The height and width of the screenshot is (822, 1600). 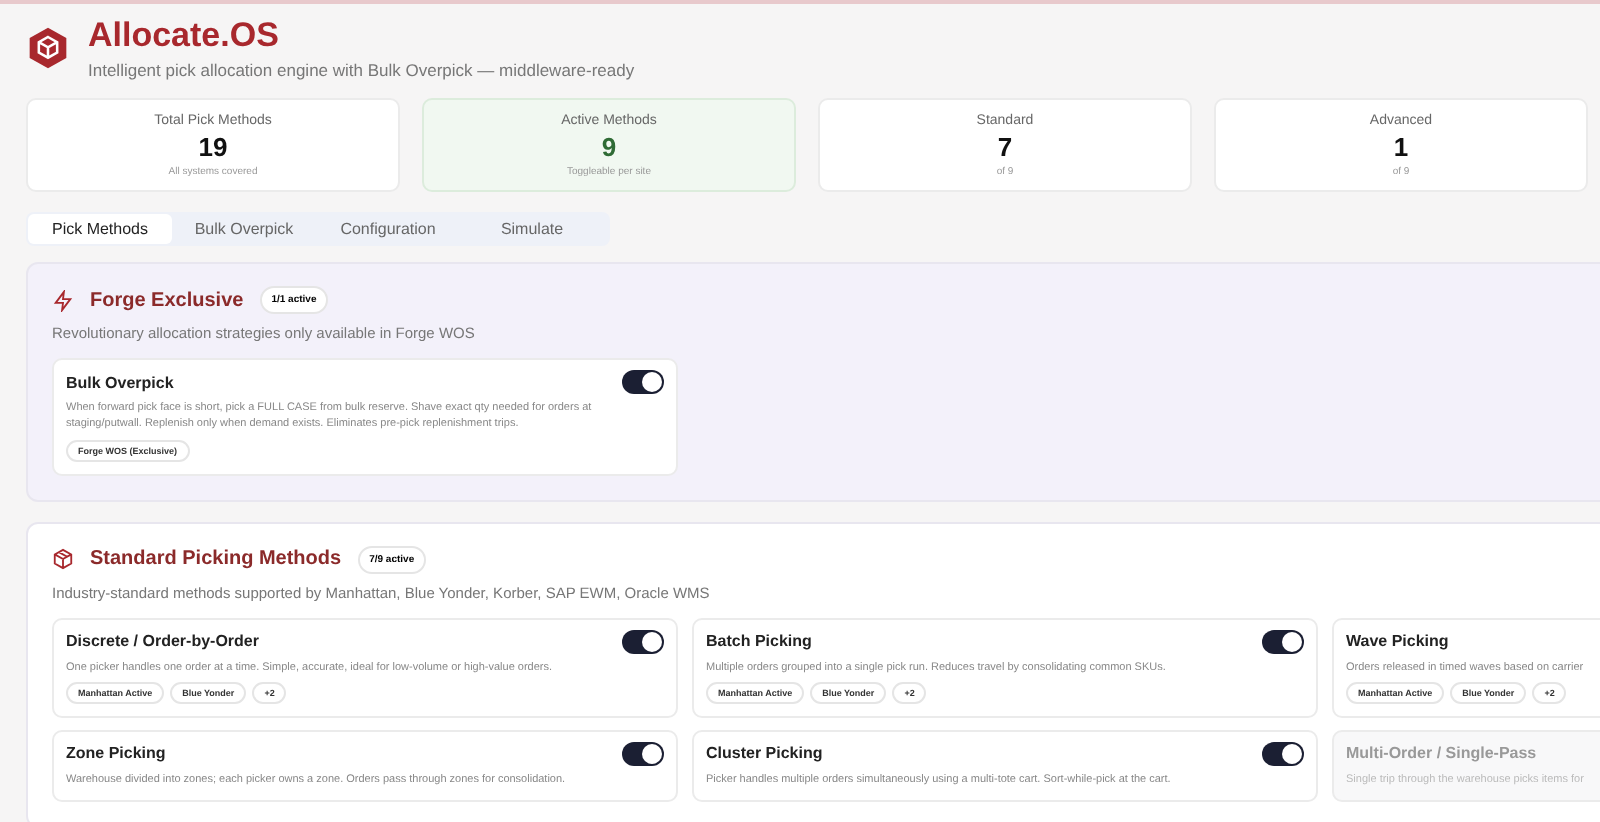 I want to click on tab: Pick Methods, so click(x=100, y=229).